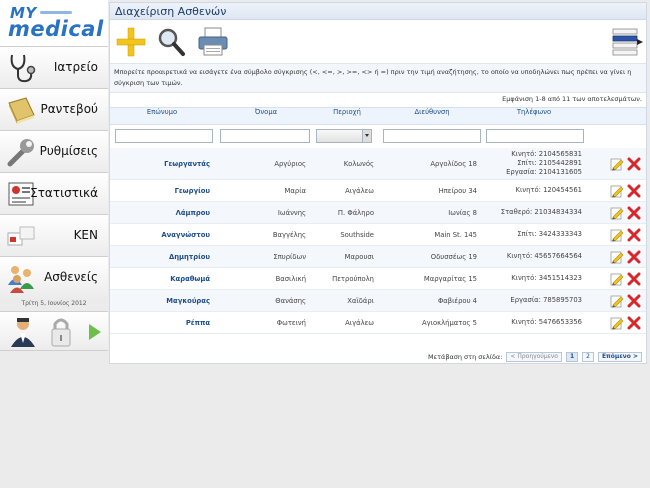 The width and height of the screenshot is (650, 488). I want to click on phone-number: Κινητό: 45657664564, so click(544, 256).